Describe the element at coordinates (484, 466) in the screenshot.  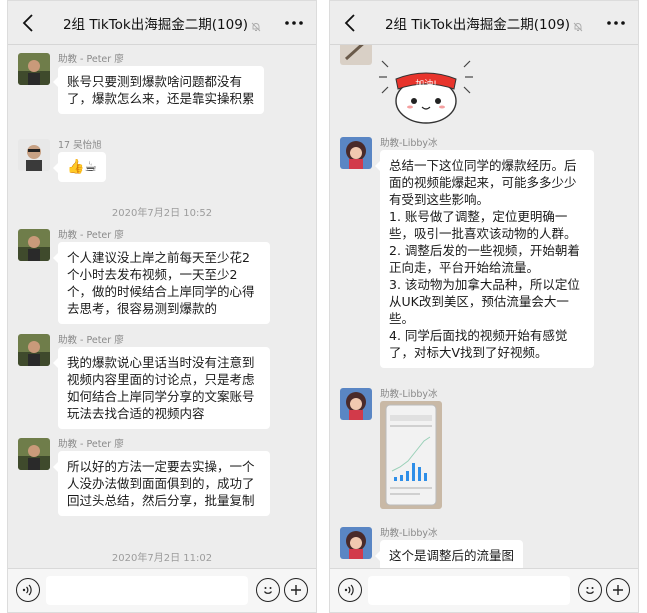
I see `message-item: 助教-Libby冰` at that location.